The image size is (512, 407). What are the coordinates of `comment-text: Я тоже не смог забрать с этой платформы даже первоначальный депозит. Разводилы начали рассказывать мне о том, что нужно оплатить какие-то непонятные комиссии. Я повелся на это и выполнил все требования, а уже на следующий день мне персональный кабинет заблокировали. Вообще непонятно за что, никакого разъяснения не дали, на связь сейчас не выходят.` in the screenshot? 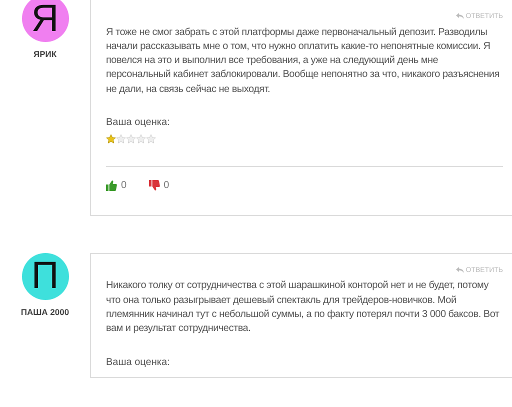 It's located at (303, 61).